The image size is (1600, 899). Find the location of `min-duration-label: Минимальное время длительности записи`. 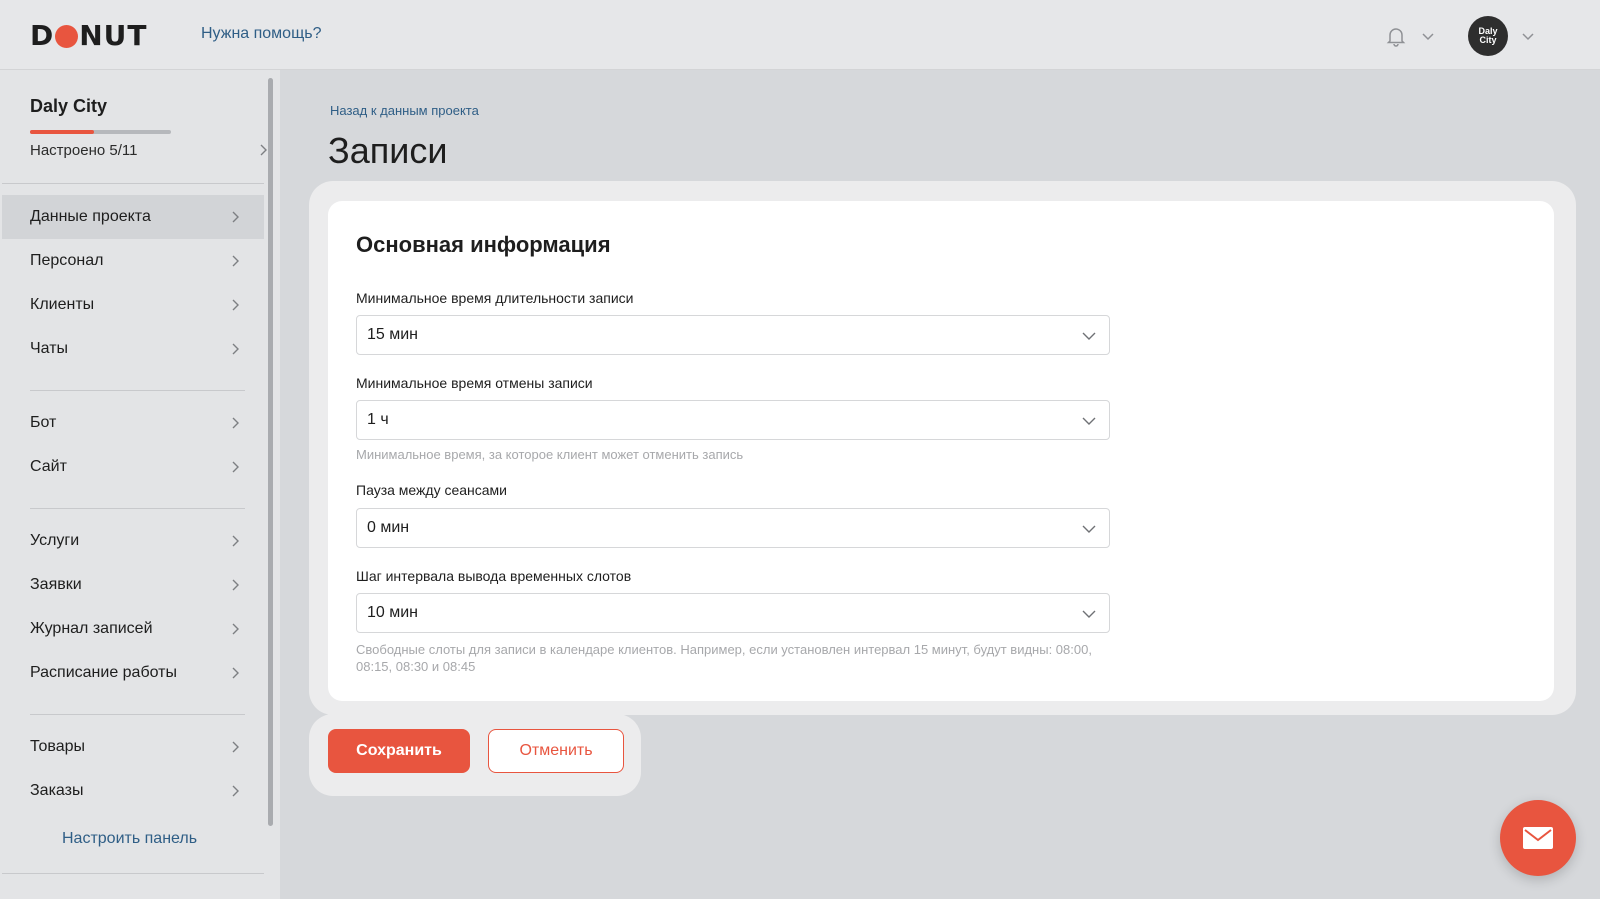

min-duration-label: Минимальное время длительности записи is located at coordinates (495, 298).